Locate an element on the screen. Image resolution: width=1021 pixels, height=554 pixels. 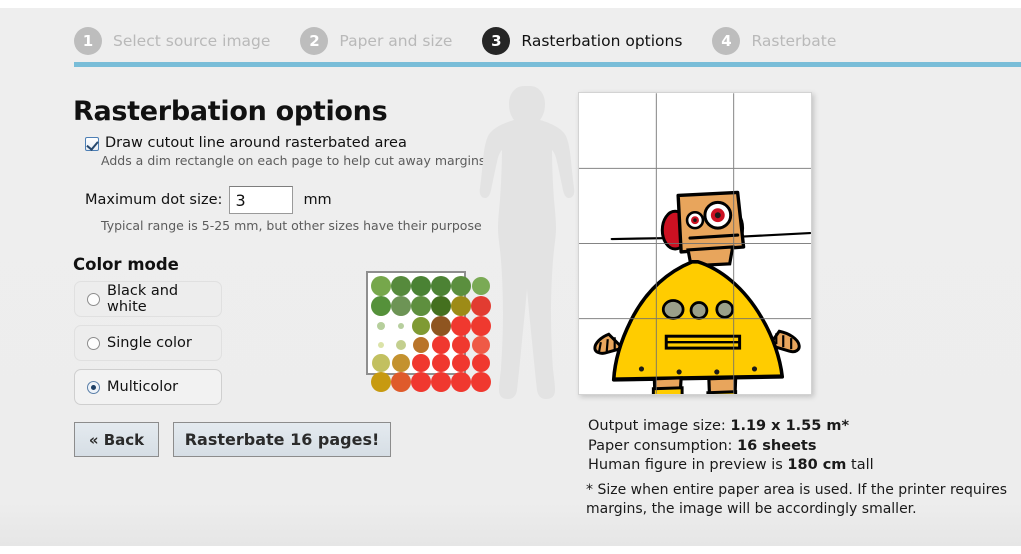
human-value: 180 cm is located at coordinates (817, 465).